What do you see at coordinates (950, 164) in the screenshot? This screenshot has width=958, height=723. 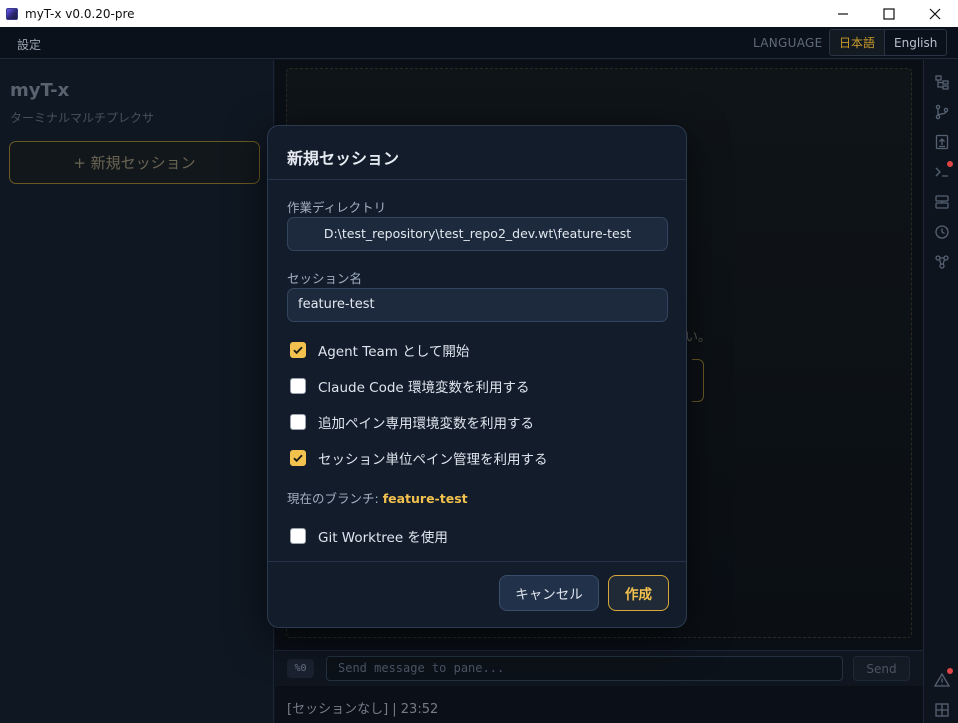 I see `notification-dot` at bounding box center [950, 164].